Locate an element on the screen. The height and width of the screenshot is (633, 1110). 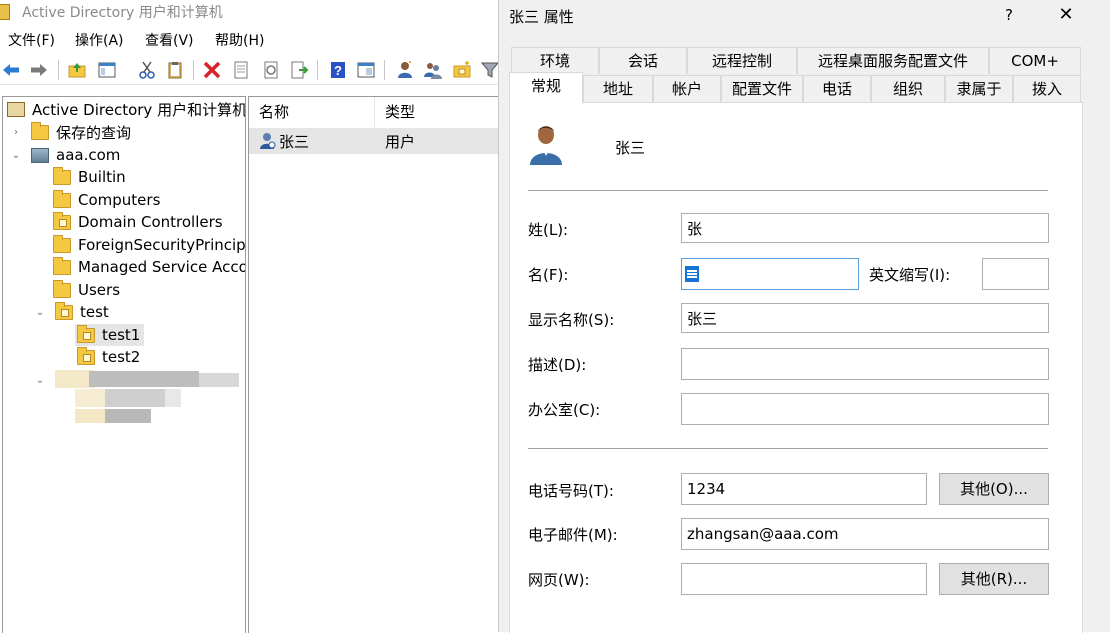
tab-address: 地址 is located at coordinates (618, 88).